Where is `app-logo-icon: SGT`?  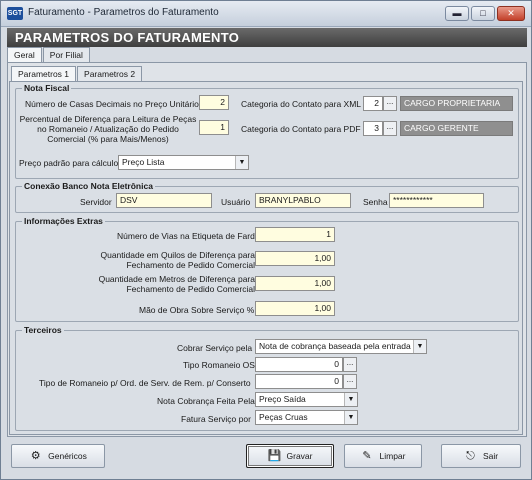
app-logo-icon: SGT is located at coordinates (15, 13).